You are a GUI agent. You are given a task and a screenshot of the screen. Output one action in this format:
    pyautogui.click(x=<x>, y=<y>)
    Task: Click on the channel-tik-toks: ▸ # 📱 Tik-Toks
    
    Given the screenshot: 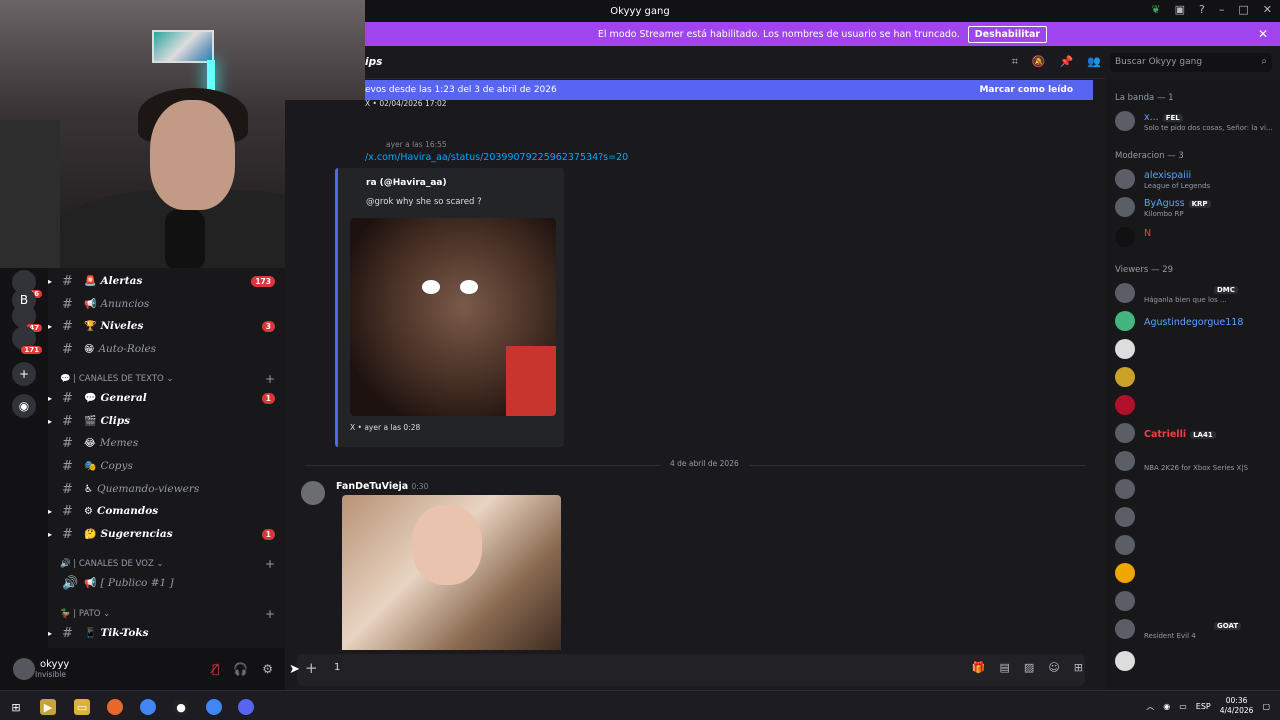 What is the action you would take?
    pyautogui.click(x=166, y=633)
    